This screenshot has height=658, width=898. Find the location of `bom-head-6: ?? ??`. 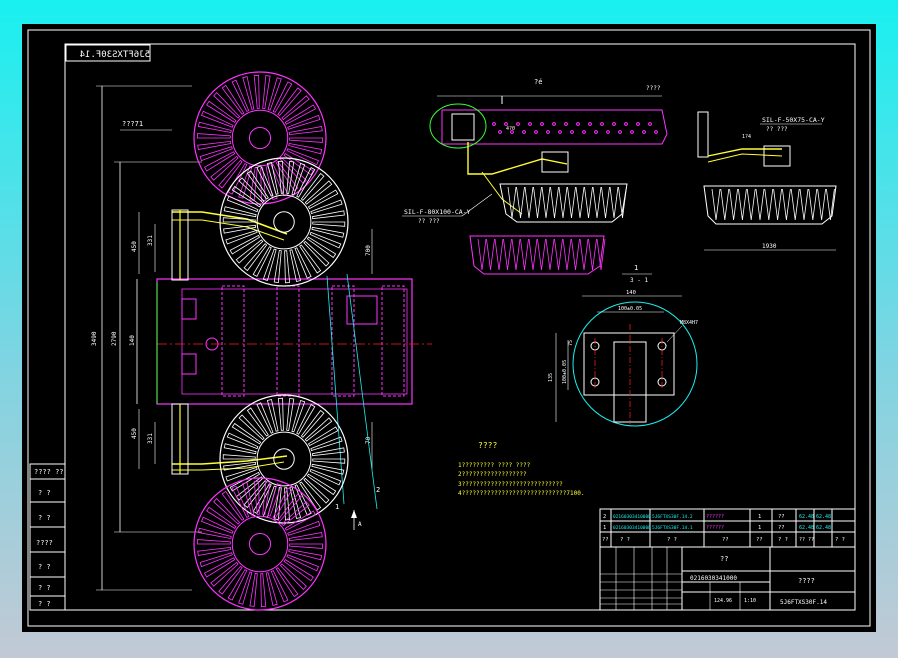

bom-head-6: ?? ?? is located at coordinates (806, 540).